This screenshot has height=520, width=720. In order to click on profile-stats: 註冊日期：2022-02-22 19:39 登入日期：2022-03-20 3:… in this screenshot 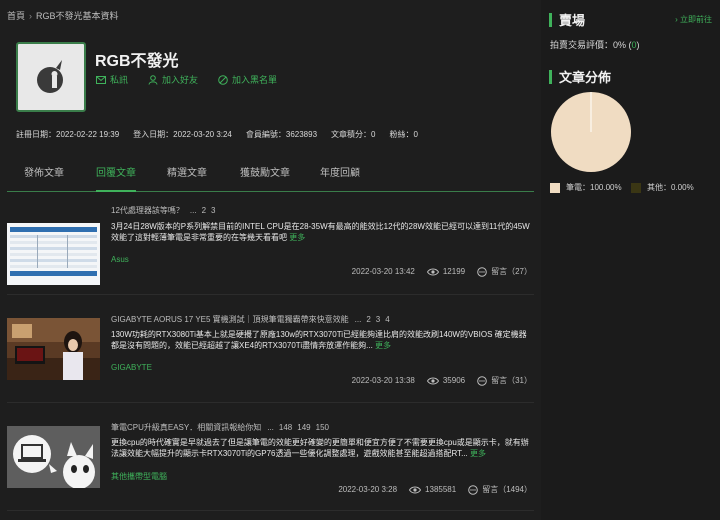, I will do `click(224, 134)`.